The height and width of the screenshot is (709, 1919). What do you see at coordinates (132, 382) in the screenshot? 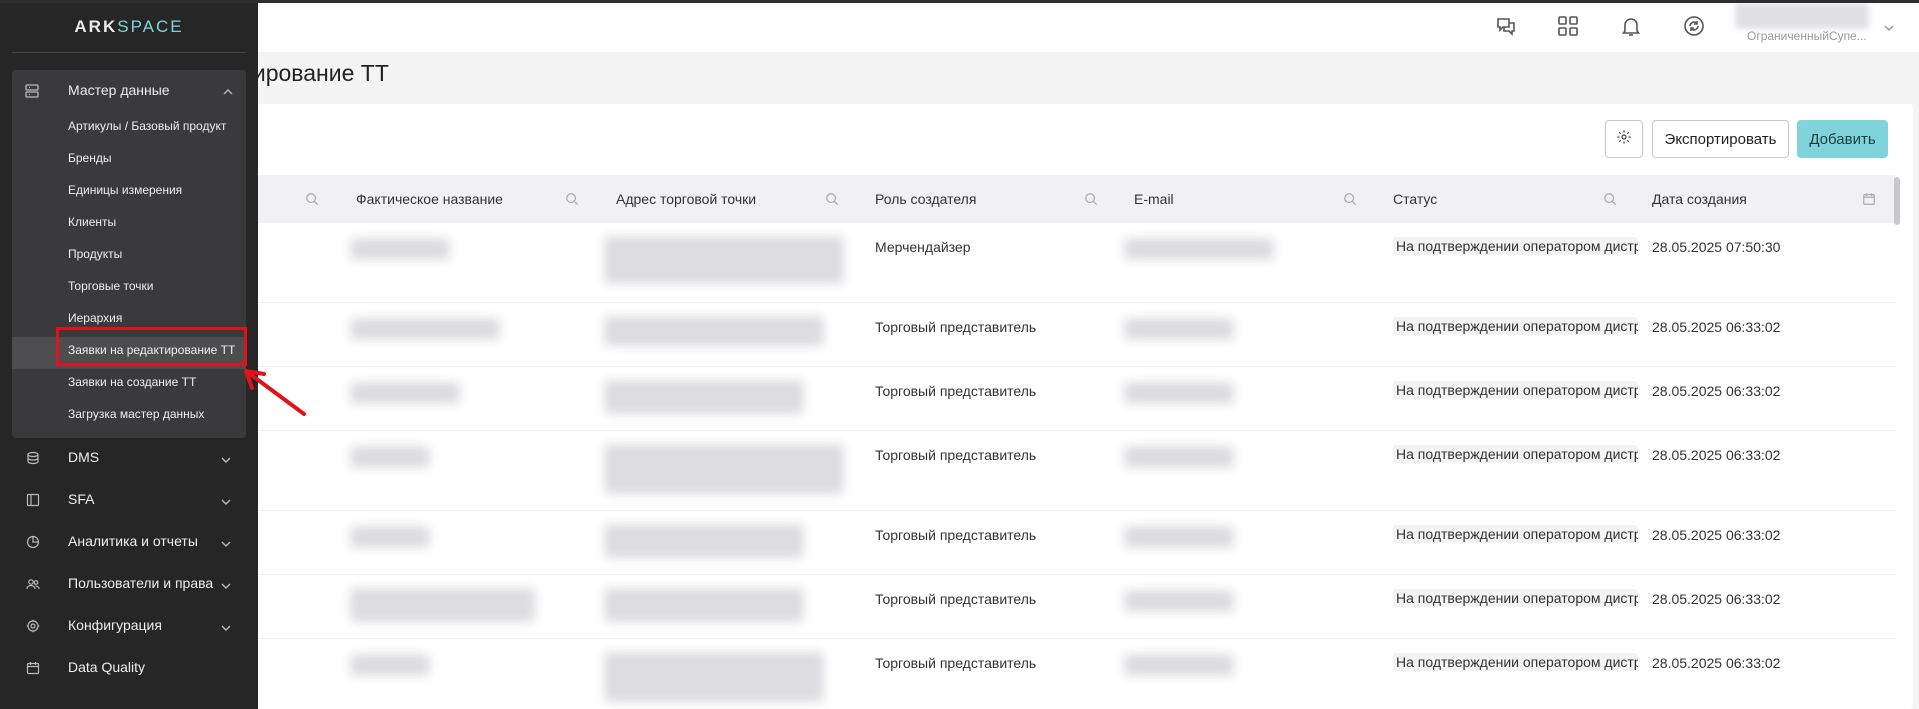
I see `sidebar-item-outlet-create-requests: Заявки на создание ТТ` at bounding box center [132, 382].